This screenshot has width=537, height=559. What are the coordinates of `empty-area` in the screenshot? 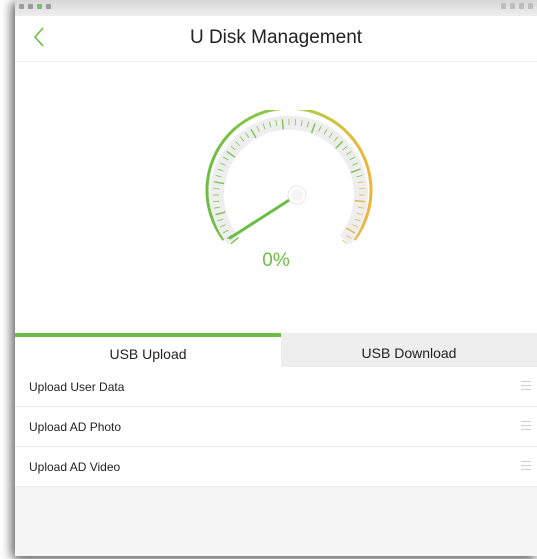 It's located at (276, 521).